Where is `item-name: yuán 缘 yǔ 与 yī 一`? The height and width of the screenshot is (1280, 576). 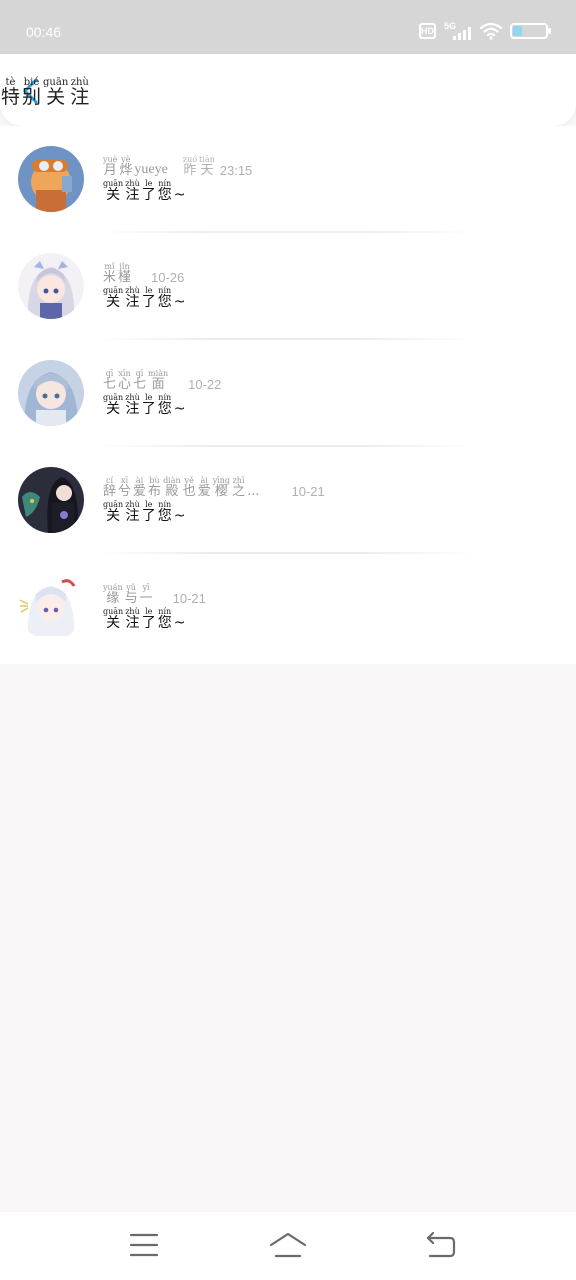 item-name: yuán 缘 yǔ 与 yī 一 is located at coordinates (128, 595).